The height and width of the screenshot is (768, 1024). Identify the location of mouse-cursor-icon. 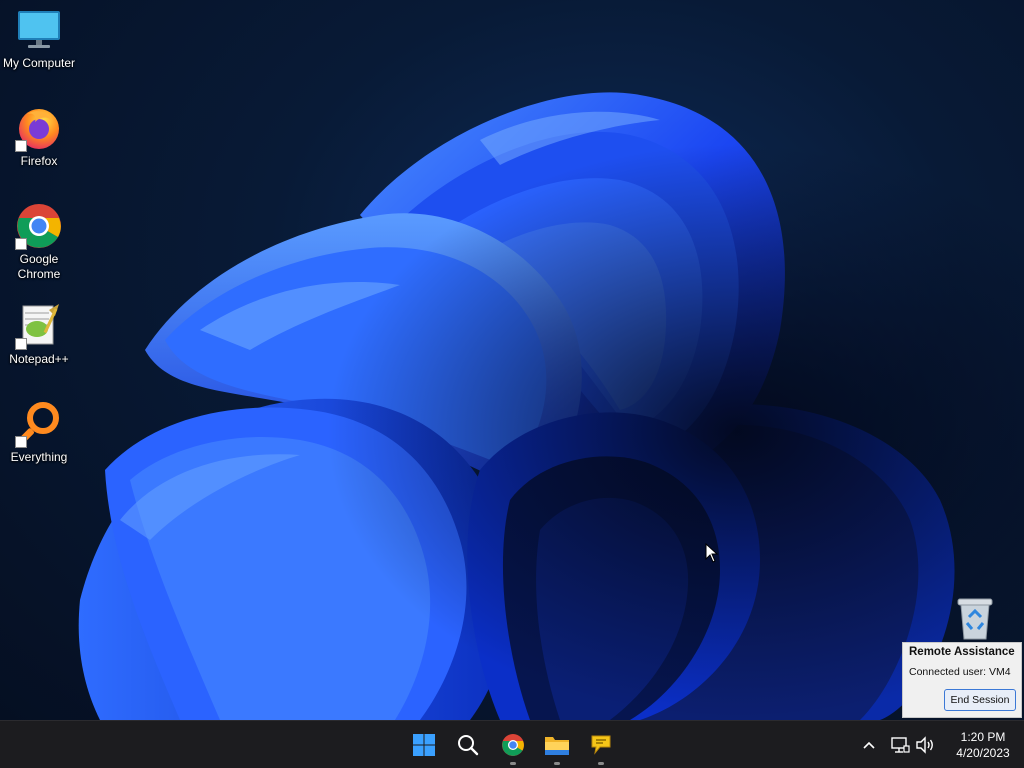
(712, 553).